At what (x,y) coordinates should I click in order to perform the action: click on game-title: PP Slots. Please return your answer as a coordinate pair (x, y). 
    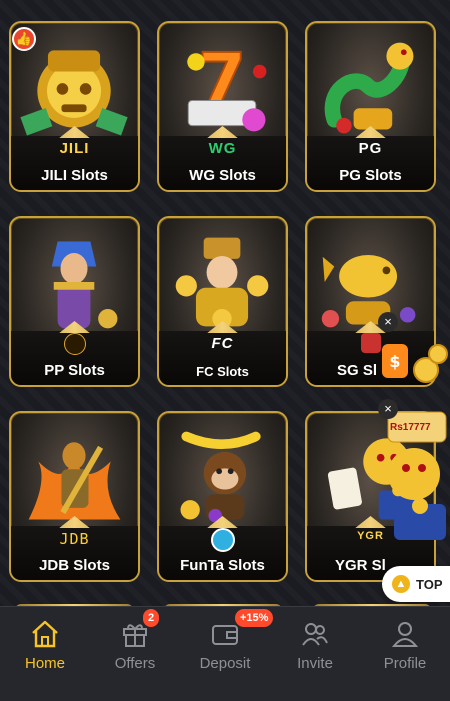
    Looking at the image, I should click on (74, 370).